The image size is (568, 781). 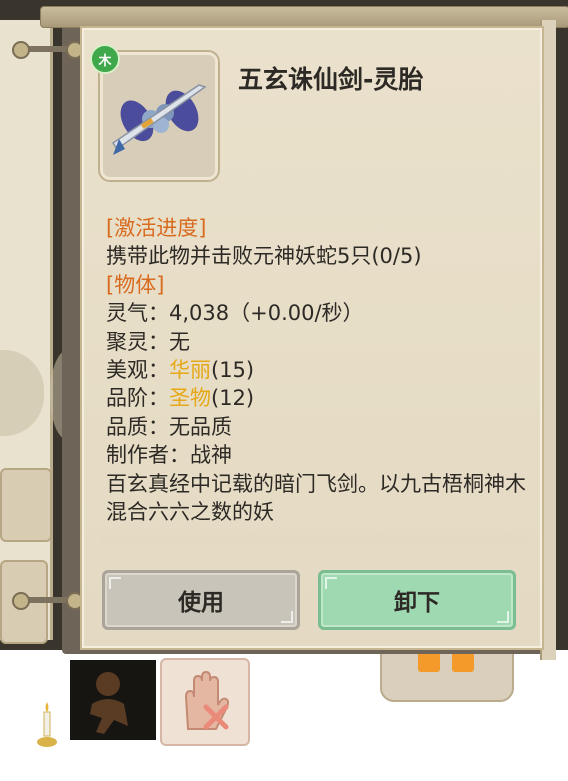 I want to click on juling-value: 无, so click(x=179, y=341).